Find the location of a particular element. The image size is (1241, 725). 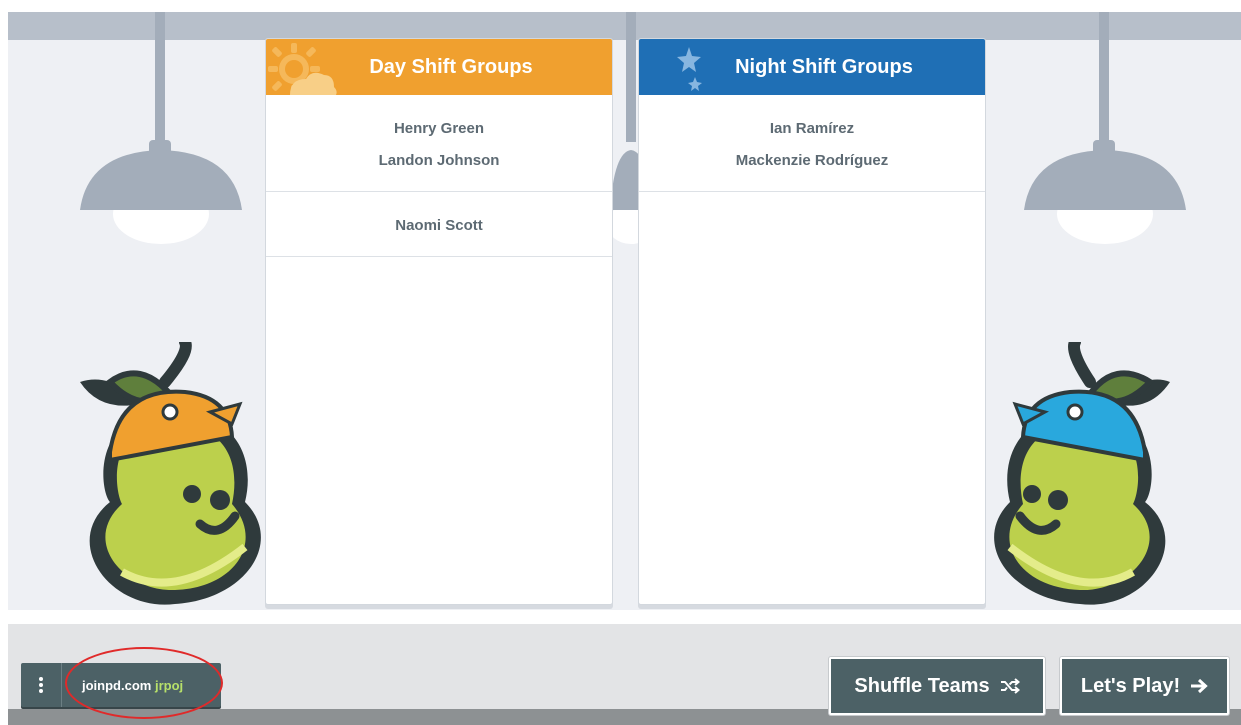

lets-play-button: Let's Play! is located at coordinates (1144, 686).